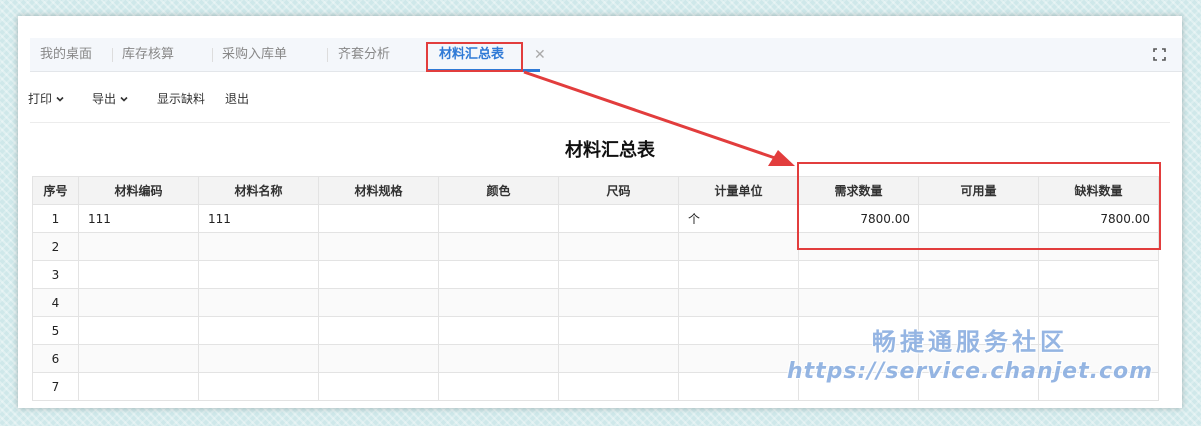 This screenshot has width=1201, height=426. Describe the element at coordinates (600, 122) in the screenshot. I see `toolbar-divider` at that location.